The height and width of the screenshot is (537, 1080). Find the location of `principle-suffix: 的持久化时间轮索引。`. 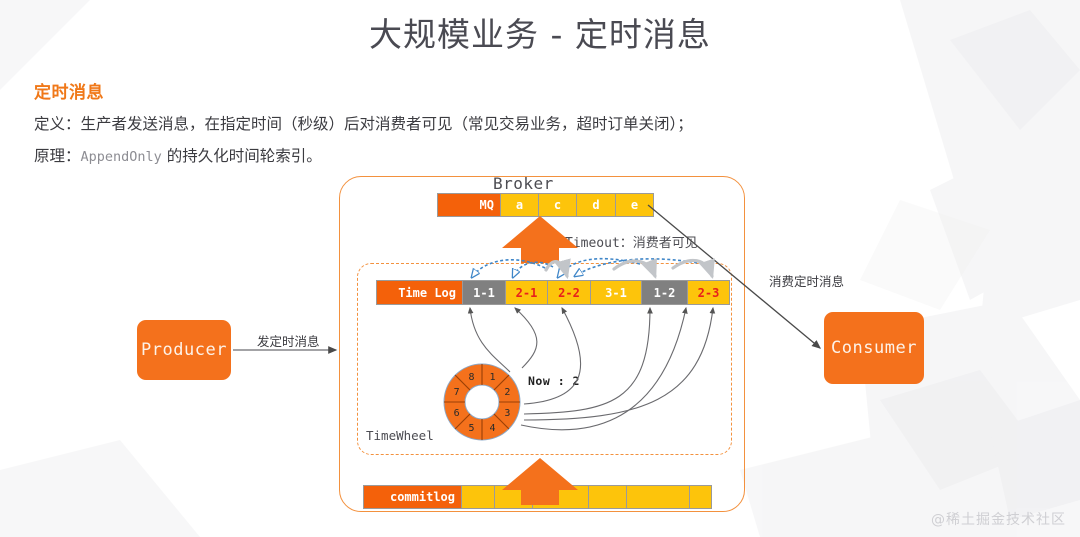

principle-suffix: 的持久化时间轮索引。 is located at coordinates (241, 156).